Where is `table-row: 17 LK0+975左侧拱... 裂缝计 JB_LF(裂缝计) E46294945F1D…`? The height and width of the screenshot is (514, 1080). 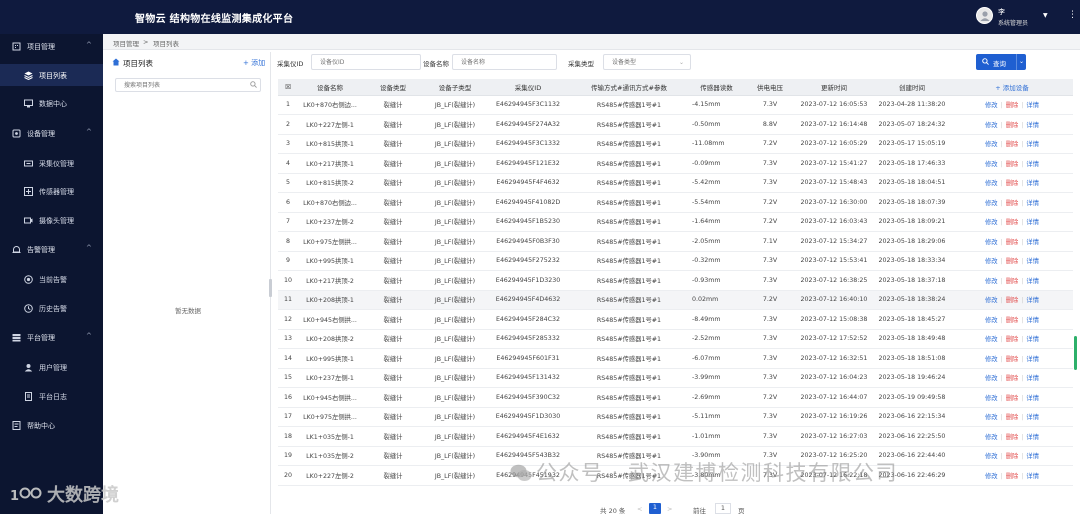 table-row: 17 LK0+975左侧拱... 裂缝计 JB_LF(裂缝计) E46294945F1D… is located at coordinates (675, 417).